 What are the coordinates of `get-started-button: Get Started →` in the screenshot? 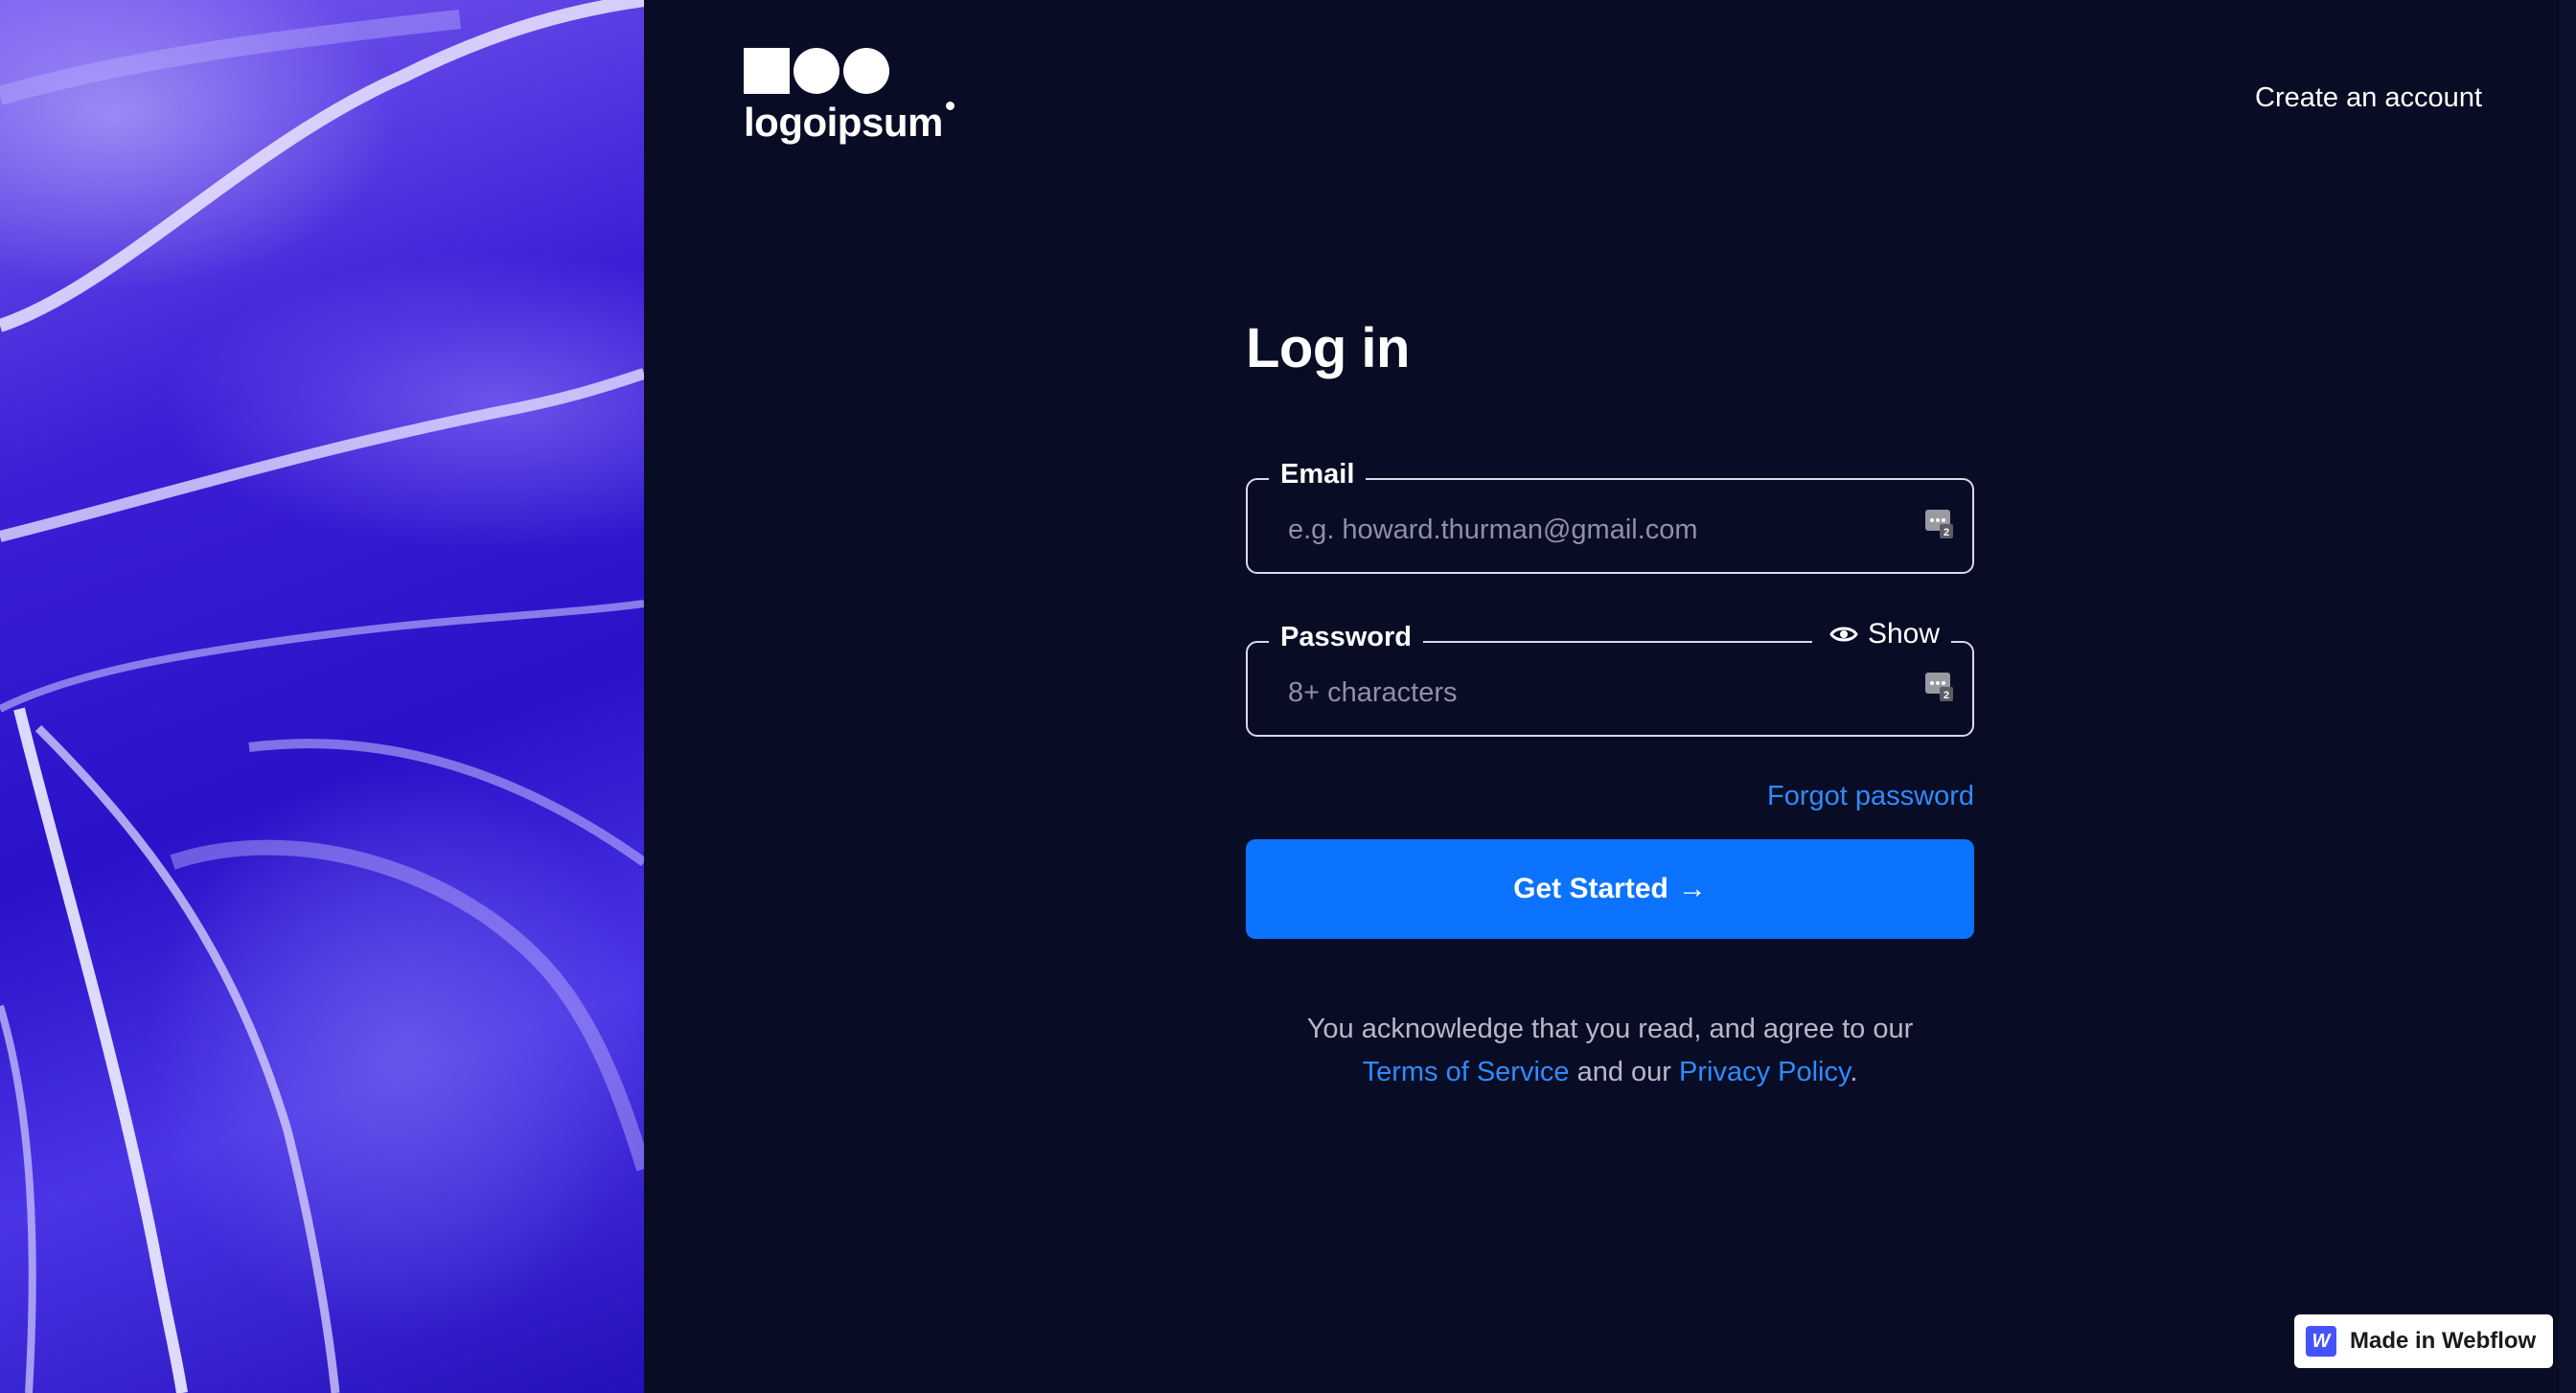 It's located at (1610, 889).